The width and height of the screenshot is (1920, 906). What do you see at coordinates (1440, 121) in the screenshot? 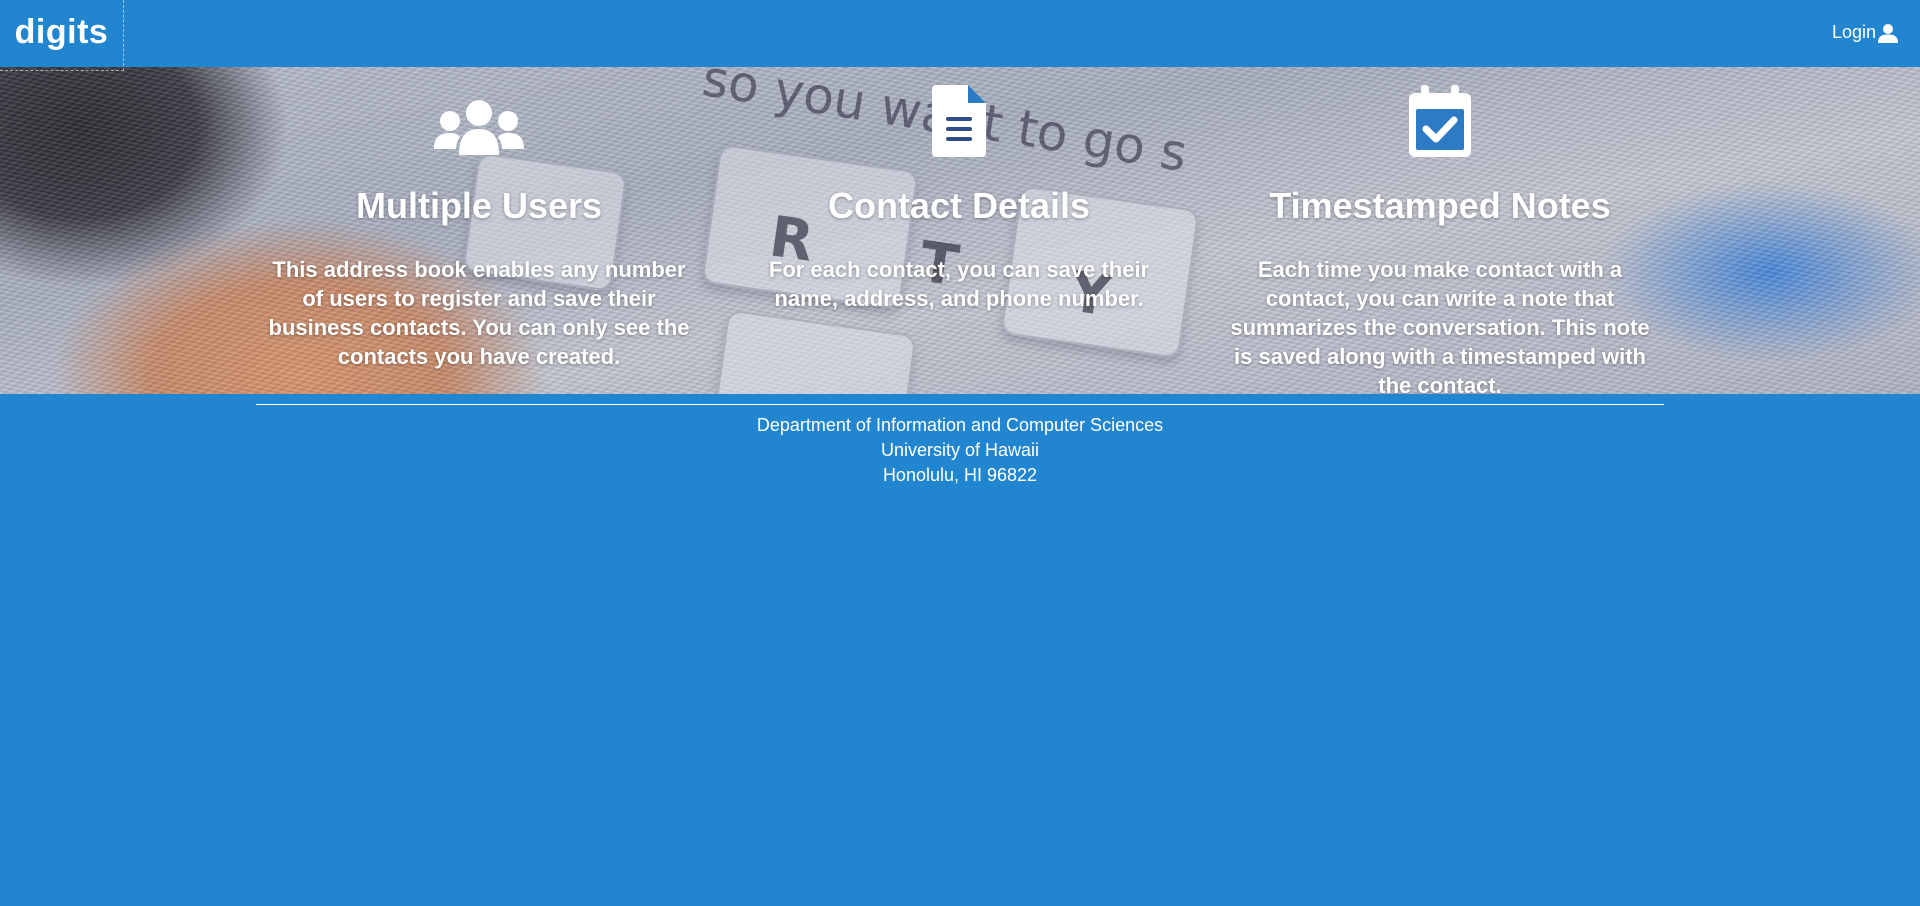
I see `calendar-check-icon` at bounding box center [1440, 121].